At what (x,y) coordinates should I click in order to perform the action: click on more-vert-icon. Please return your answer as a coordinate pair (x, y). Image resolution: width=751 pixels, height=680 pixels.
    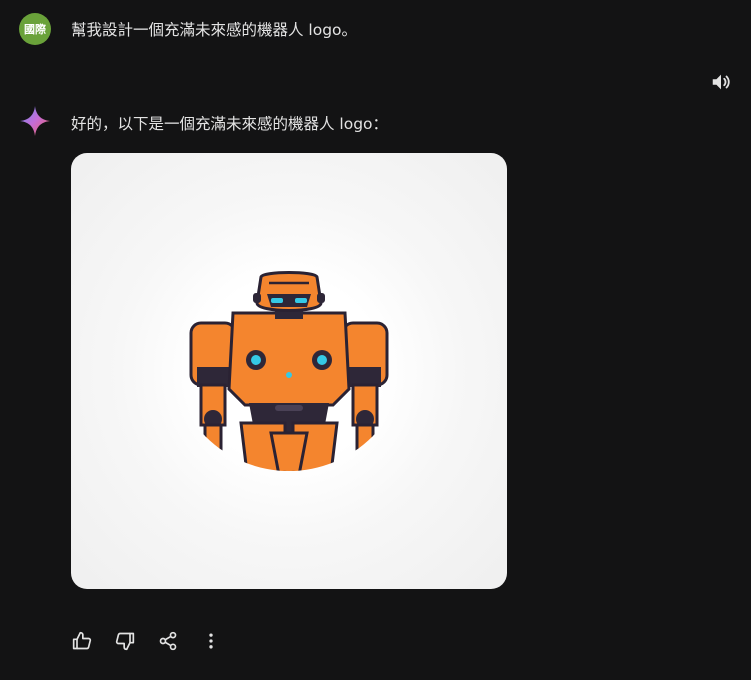
    Looking at the image, I should click on (211, 641).